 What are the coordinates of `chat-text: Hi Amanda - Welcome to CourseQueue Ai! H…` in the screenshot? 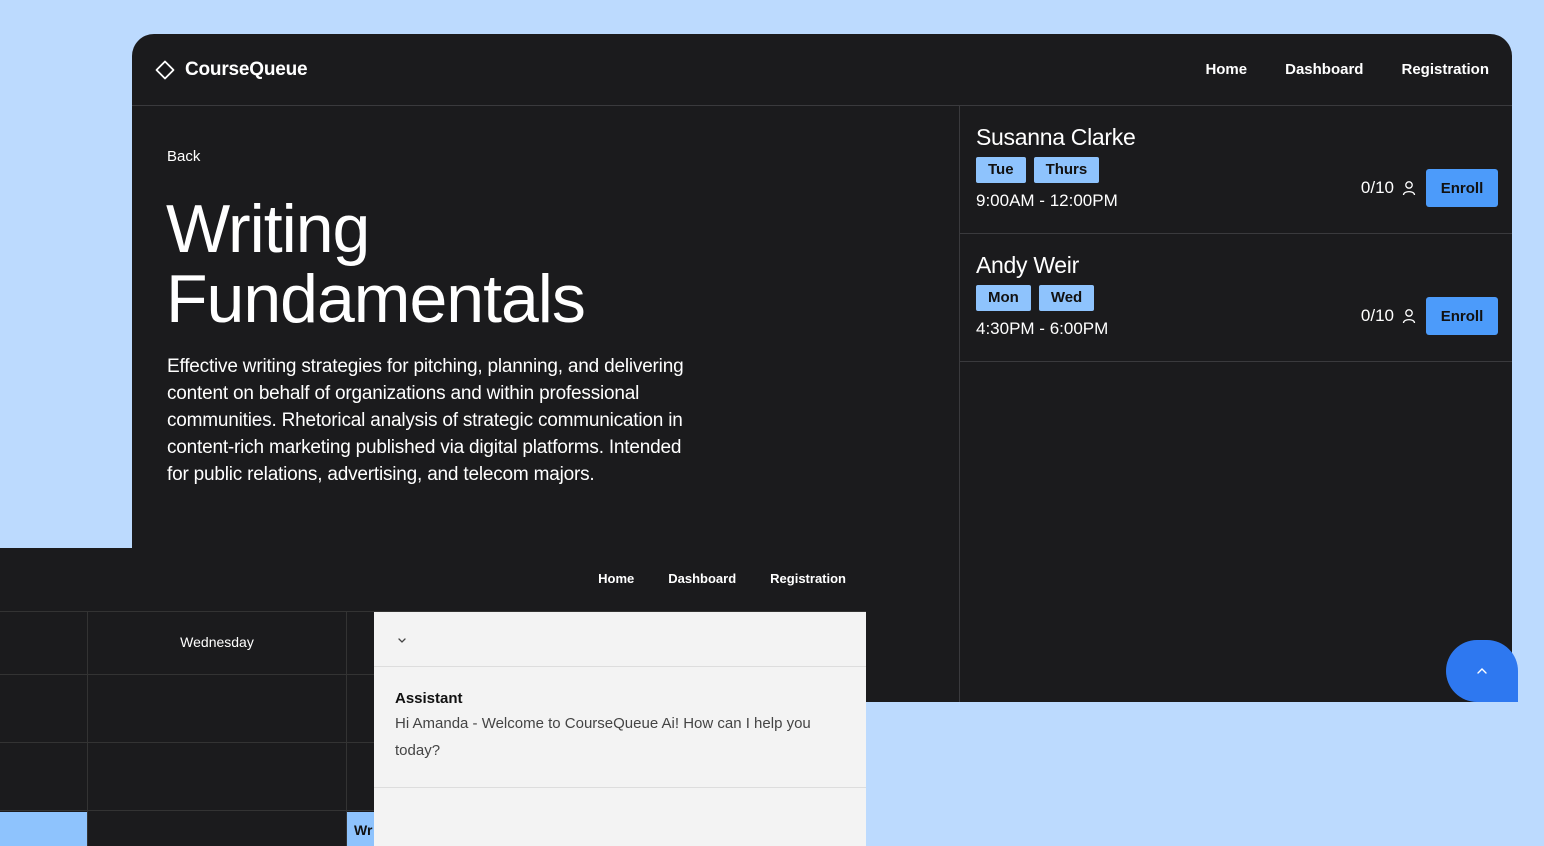 It's located at (603, 737).